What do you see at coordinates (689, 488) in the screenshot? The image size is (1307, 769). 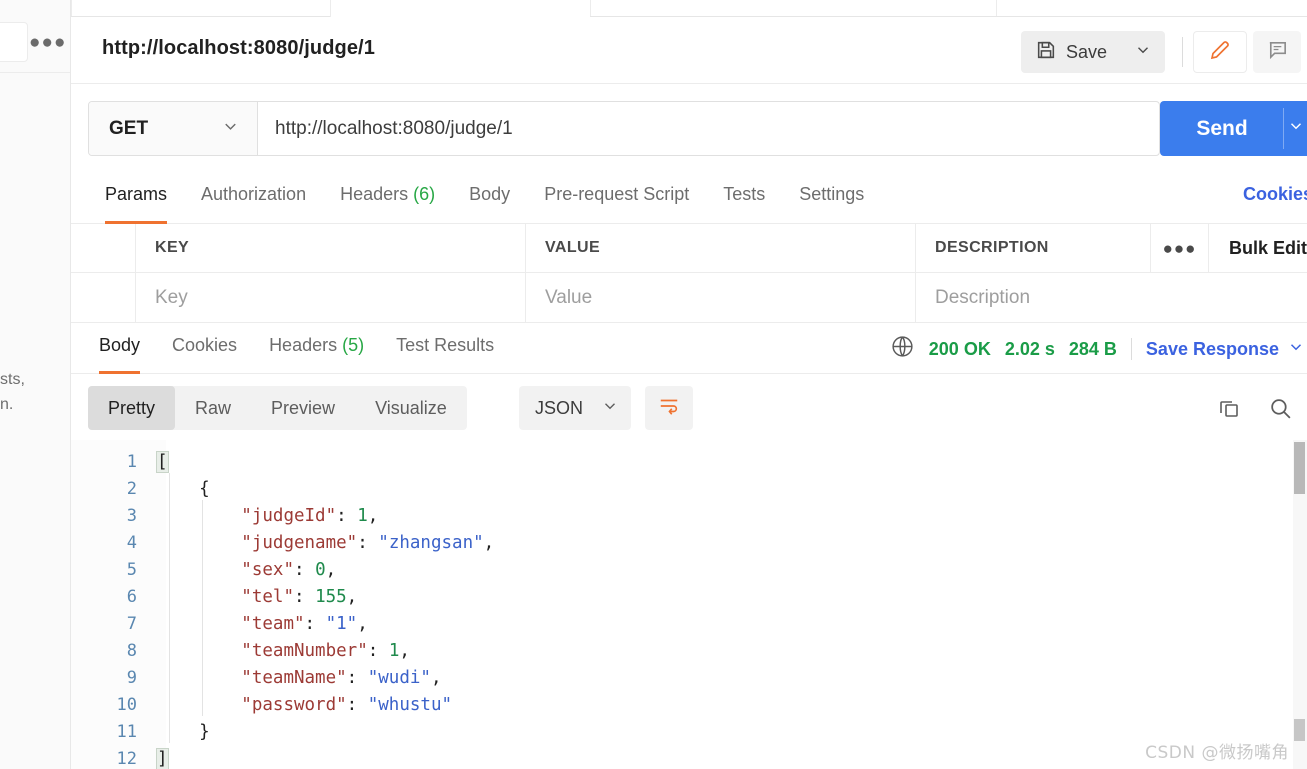 I see `code-line: 2 {` at bounding box center [689, 488].